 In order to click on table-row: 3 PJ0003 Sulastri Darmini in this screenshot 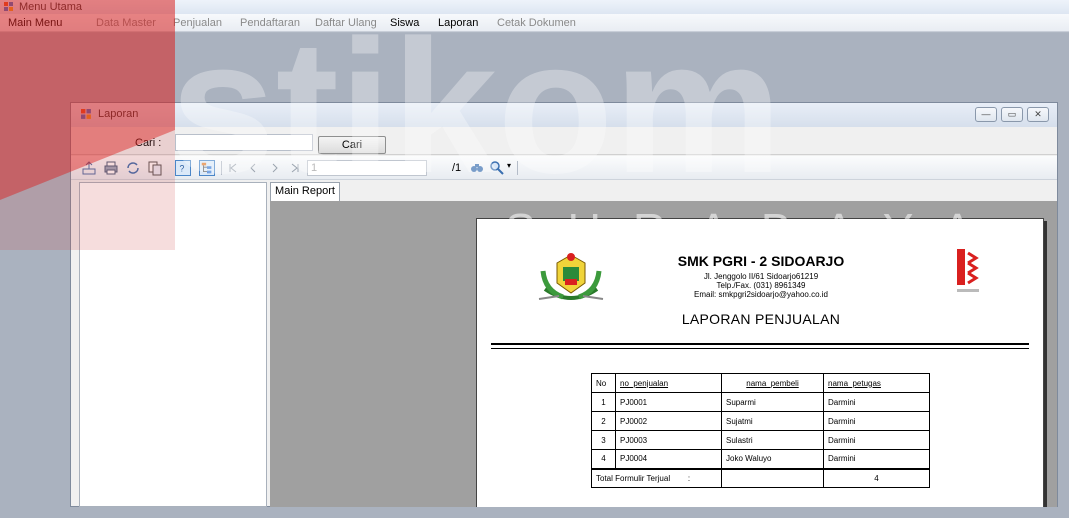, I will do `click(760, 440)`.